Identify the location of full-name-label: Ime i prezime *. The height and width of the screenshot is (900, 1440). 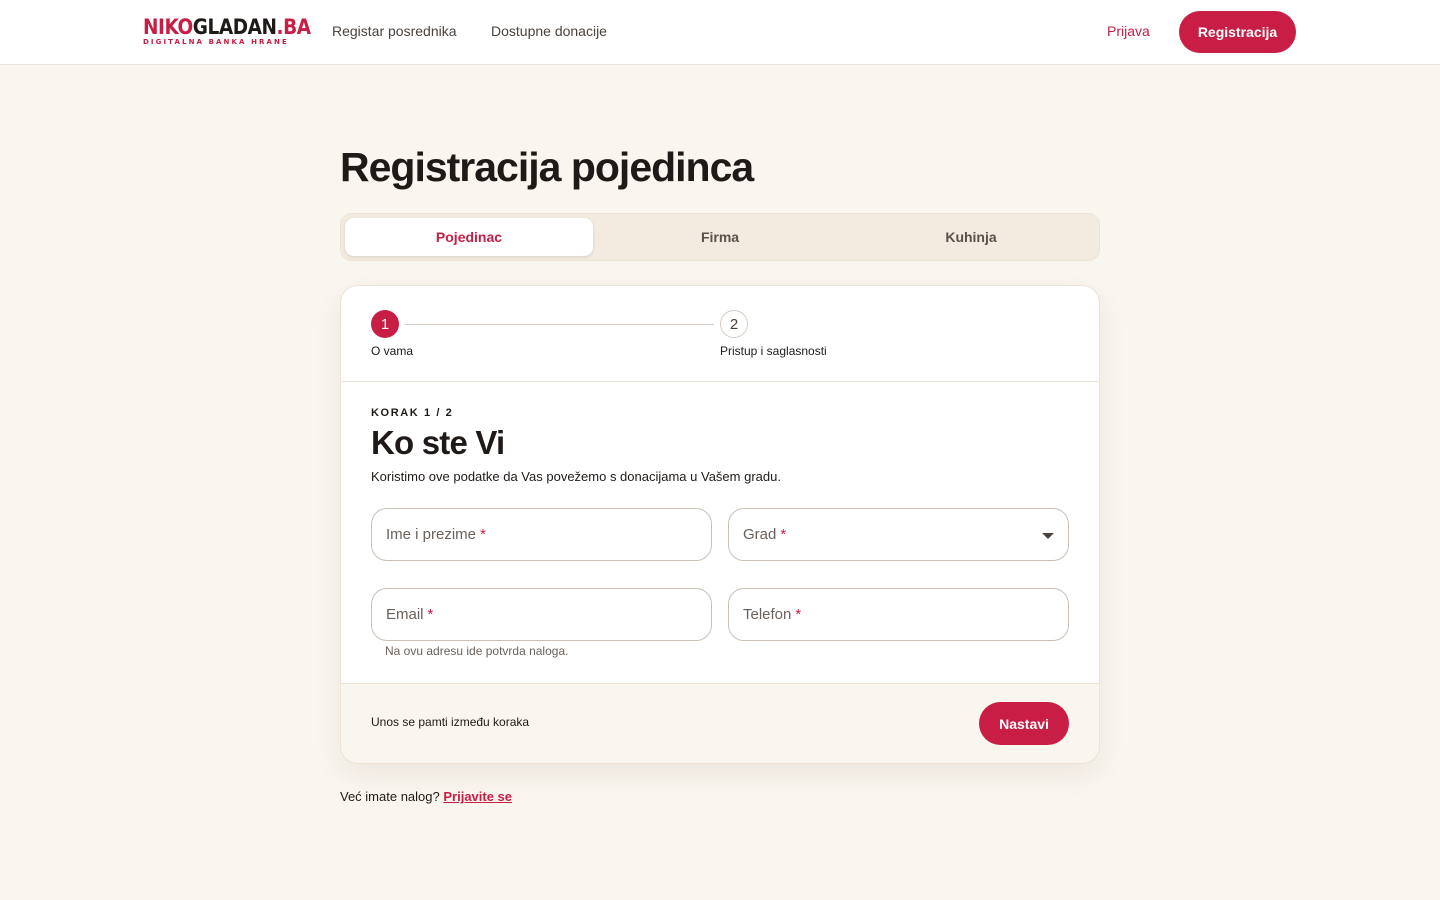
(436, 534).